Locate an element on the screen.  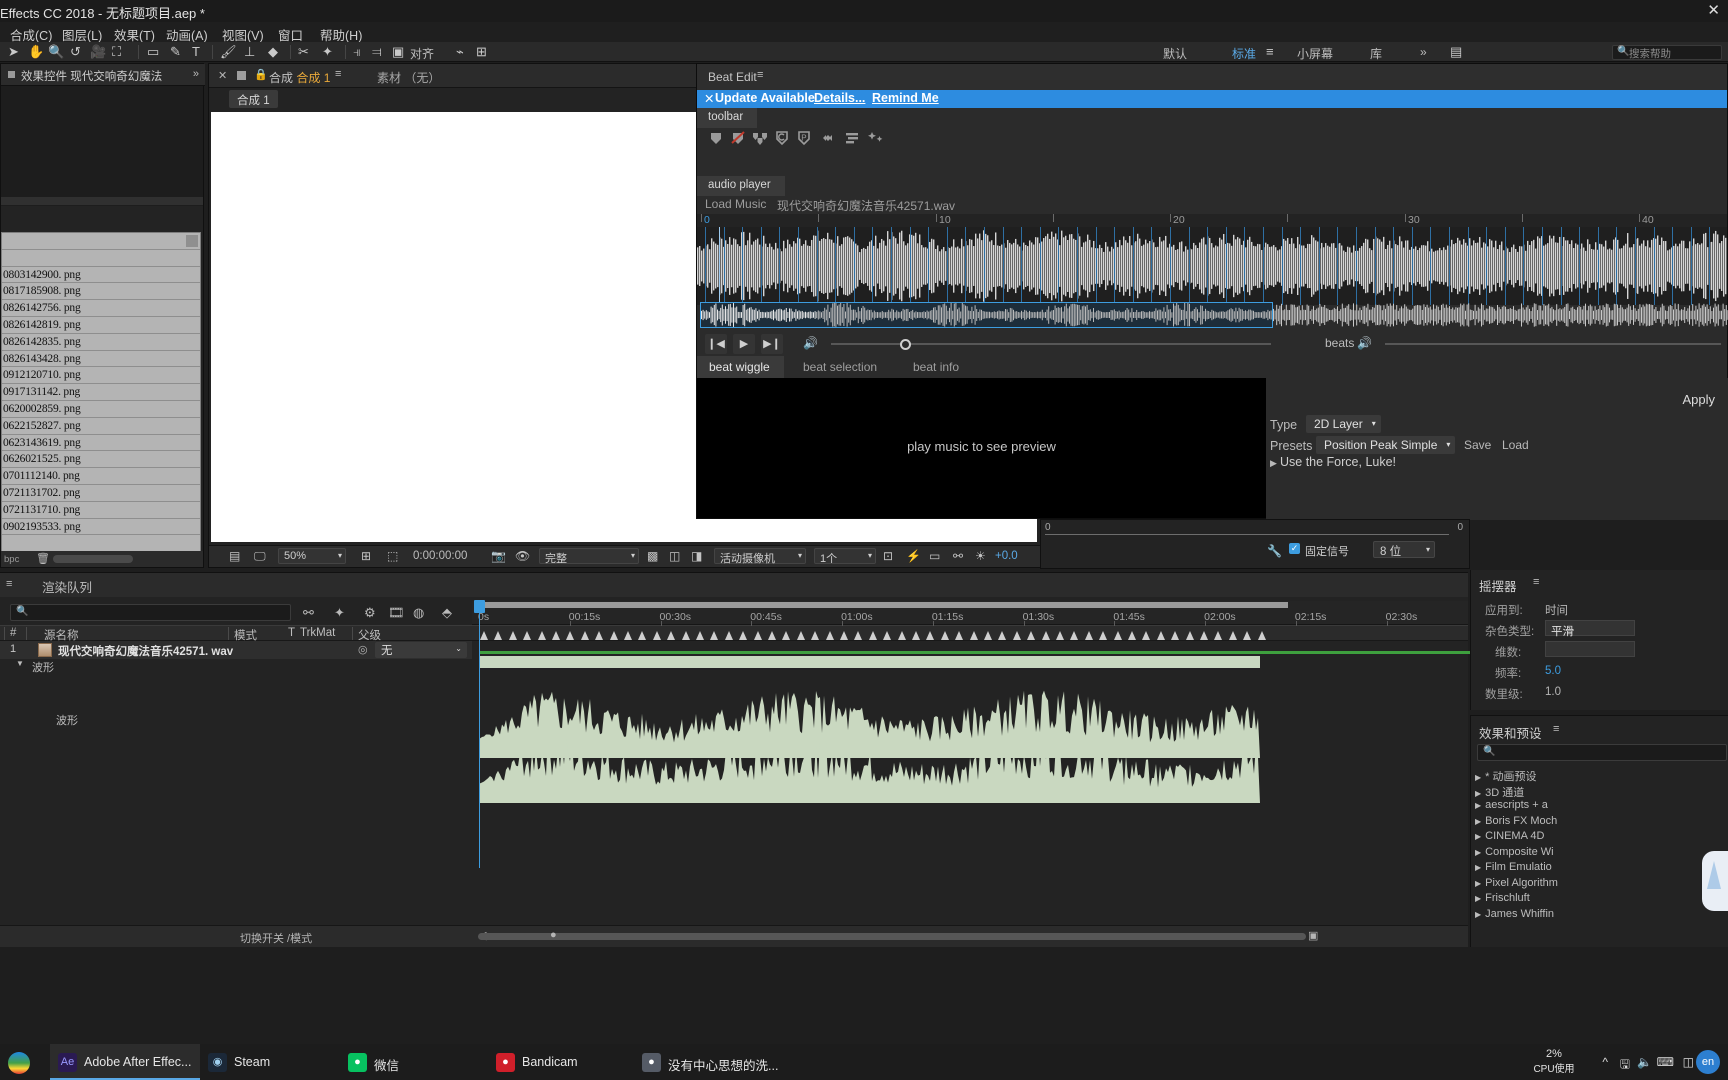
reset-exposure-icon: ☀ is located at coordinates (980, 556).